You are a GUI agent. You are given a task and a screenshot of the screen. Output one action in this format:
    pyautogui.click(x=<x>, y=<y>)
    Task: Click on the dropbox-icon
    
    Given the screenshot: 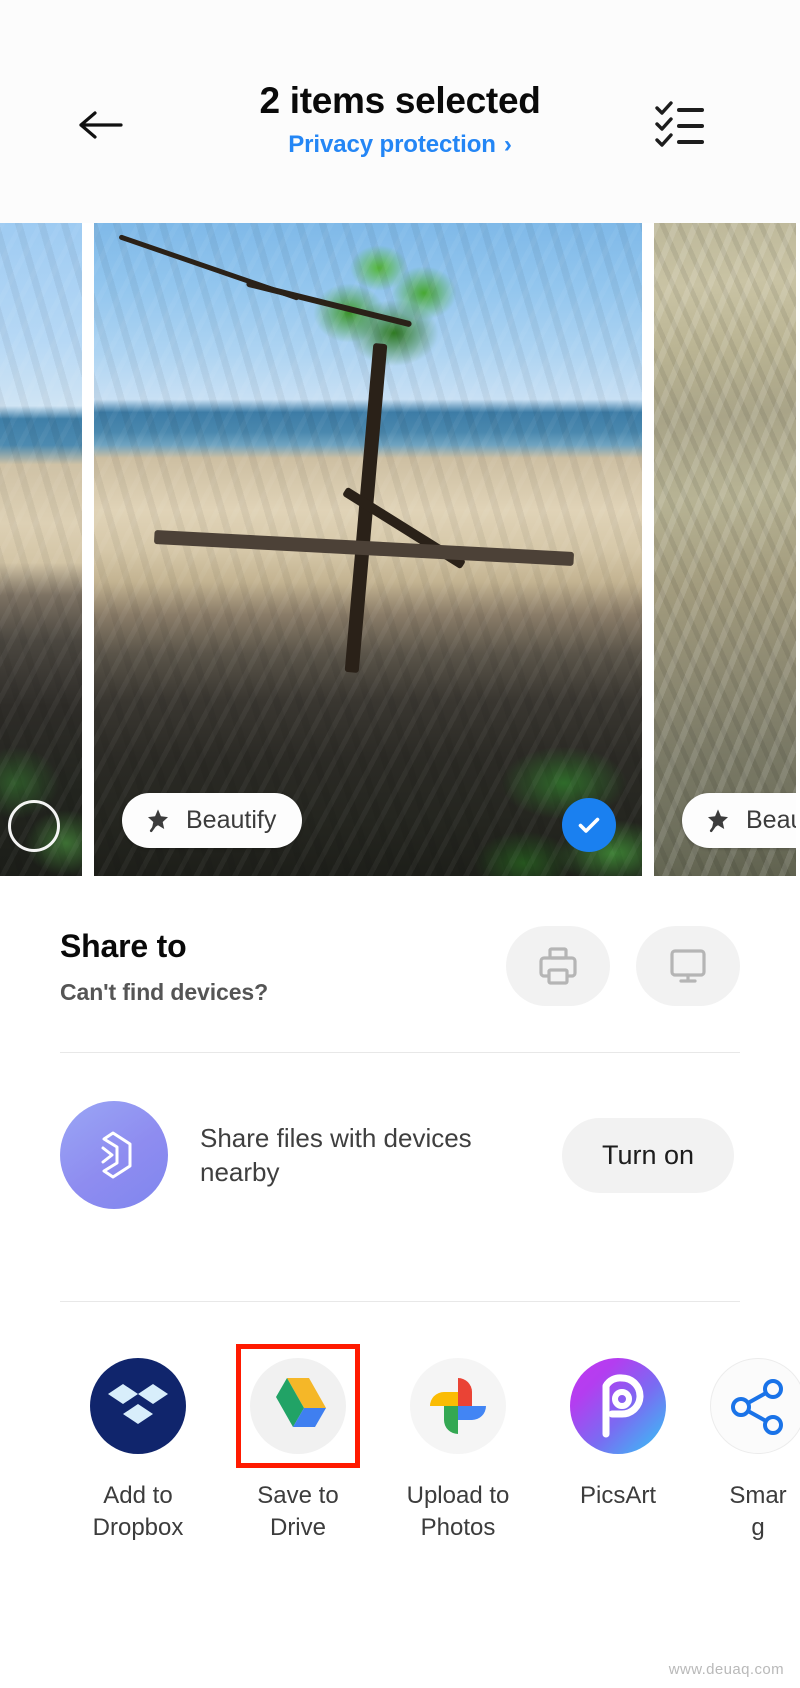 What is the action you would take?
    pyautogui.click(x=138, y=1406)
    